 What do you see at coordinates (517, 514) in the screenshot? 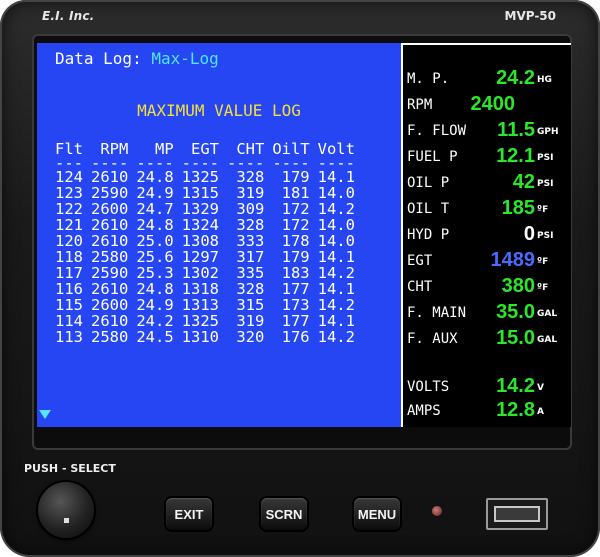
I see `usb-port` at bounding box center [517, 514].